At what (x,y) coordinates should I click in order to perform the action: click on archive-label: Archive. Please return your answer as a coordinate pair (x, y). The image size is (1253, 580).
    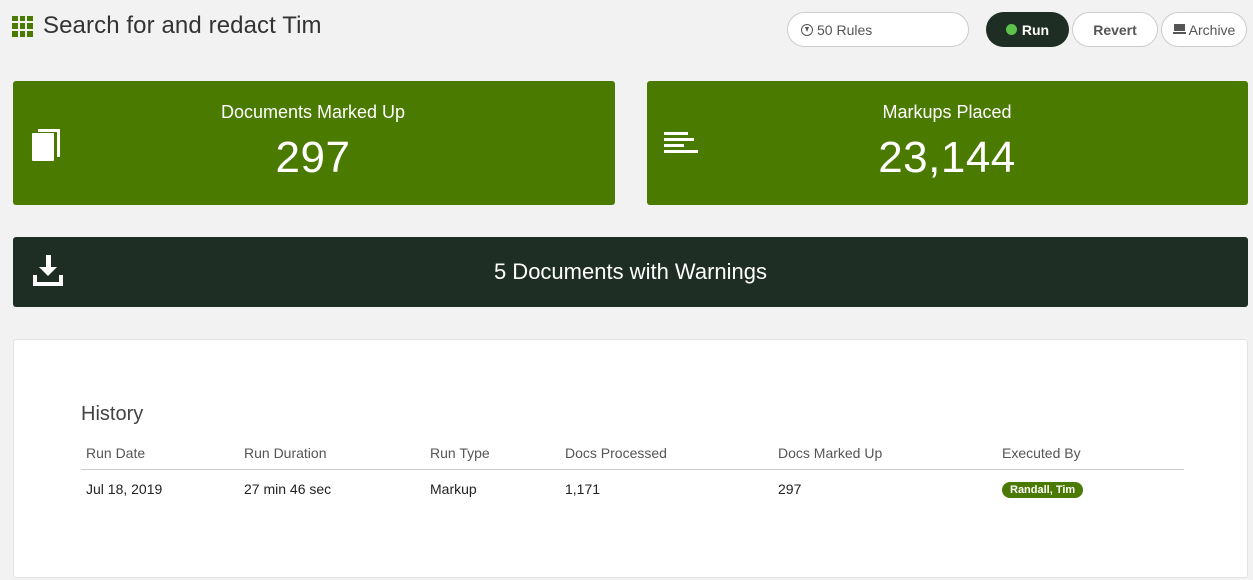
    Looking at the image, I should click on (1212, 29).